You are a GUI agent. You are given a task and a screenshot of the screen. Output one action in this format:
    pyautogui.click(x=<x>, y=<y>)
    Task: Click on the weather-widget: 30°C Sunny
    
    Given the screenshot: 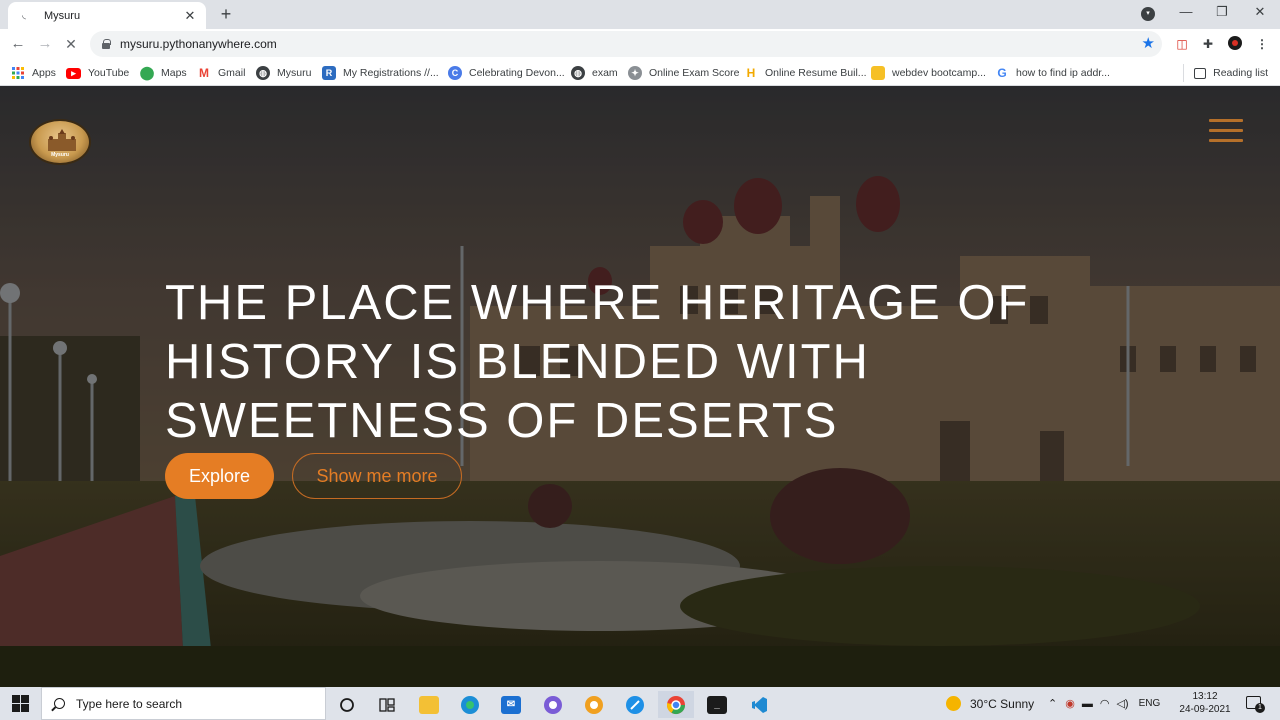 What is the action you would take?
    pyautogui.click(x=990, y=703)
    